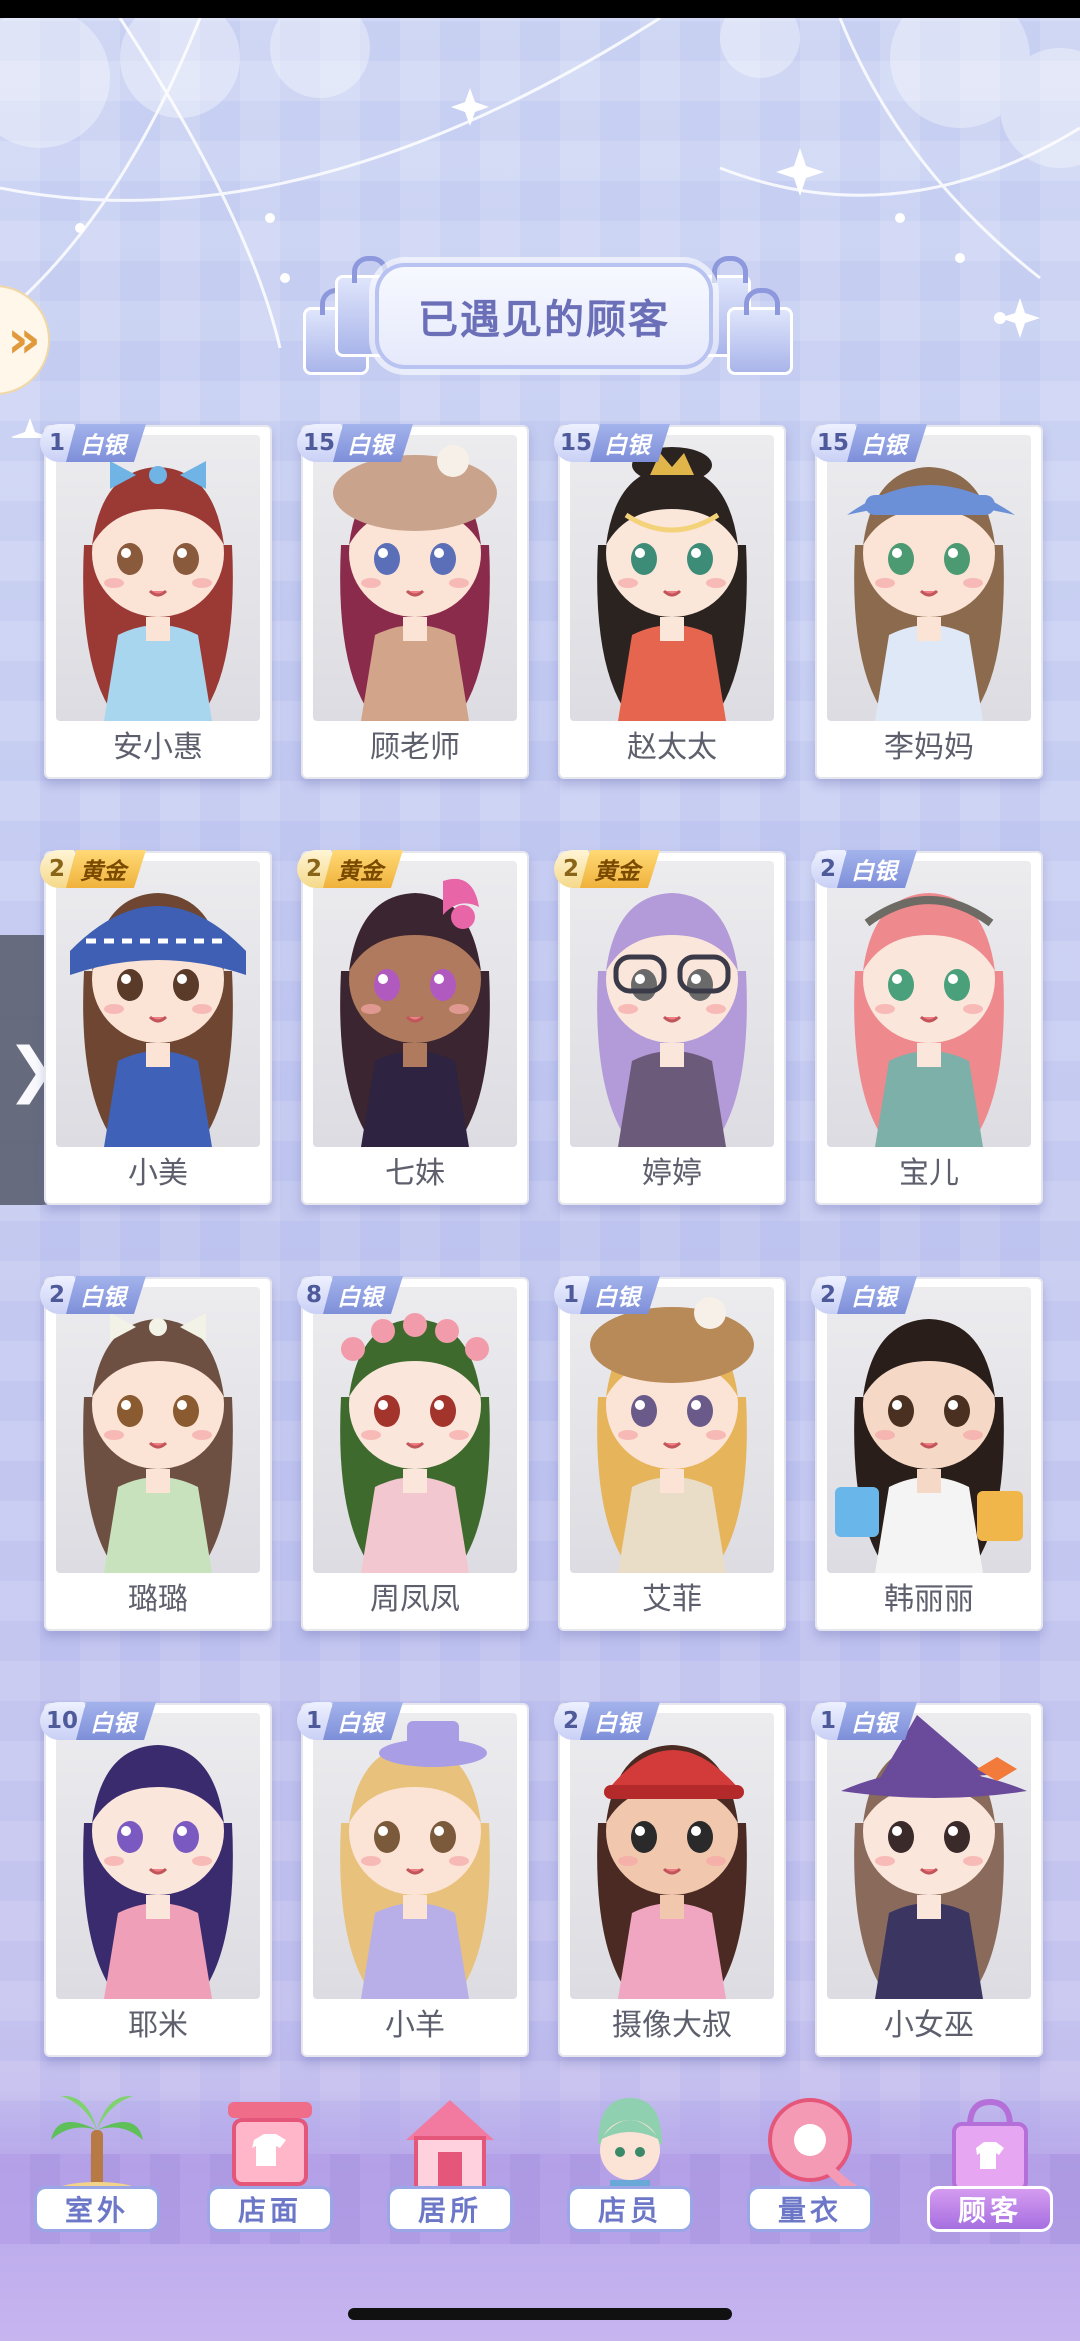 The image size is (1080, 2341). I want to click on nav-label: 顾客, so click(990, 2209).